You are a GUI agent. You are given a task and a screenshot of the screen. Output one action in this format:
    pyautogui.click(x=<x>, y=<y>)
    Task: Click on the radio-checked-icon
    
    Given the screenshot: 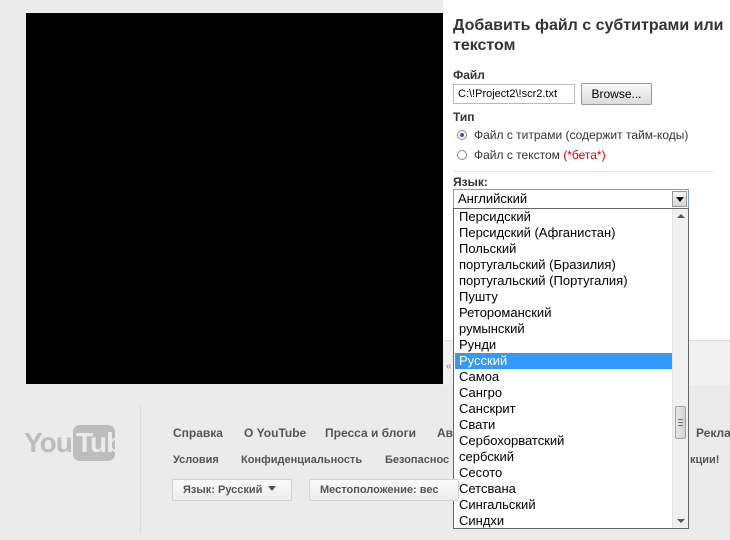 What is the action you would take?
    pyautogui.click(x=462, y=135)
    